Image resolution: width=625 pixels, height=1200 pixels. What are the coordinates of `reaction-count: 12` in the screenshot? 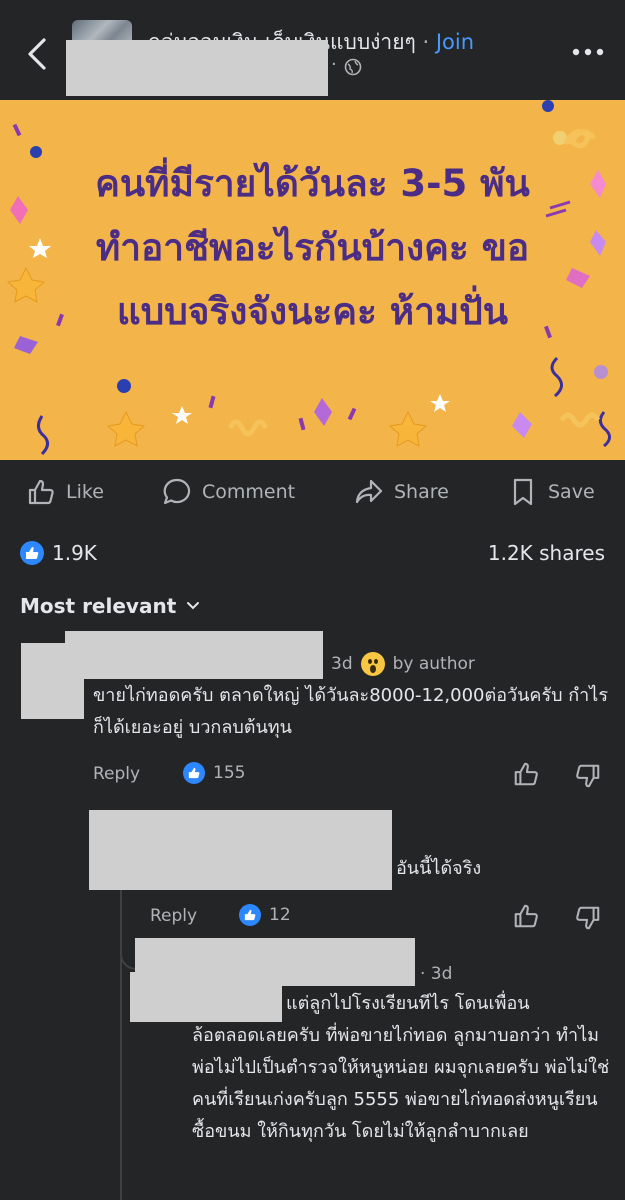 It's located at (280, 915).